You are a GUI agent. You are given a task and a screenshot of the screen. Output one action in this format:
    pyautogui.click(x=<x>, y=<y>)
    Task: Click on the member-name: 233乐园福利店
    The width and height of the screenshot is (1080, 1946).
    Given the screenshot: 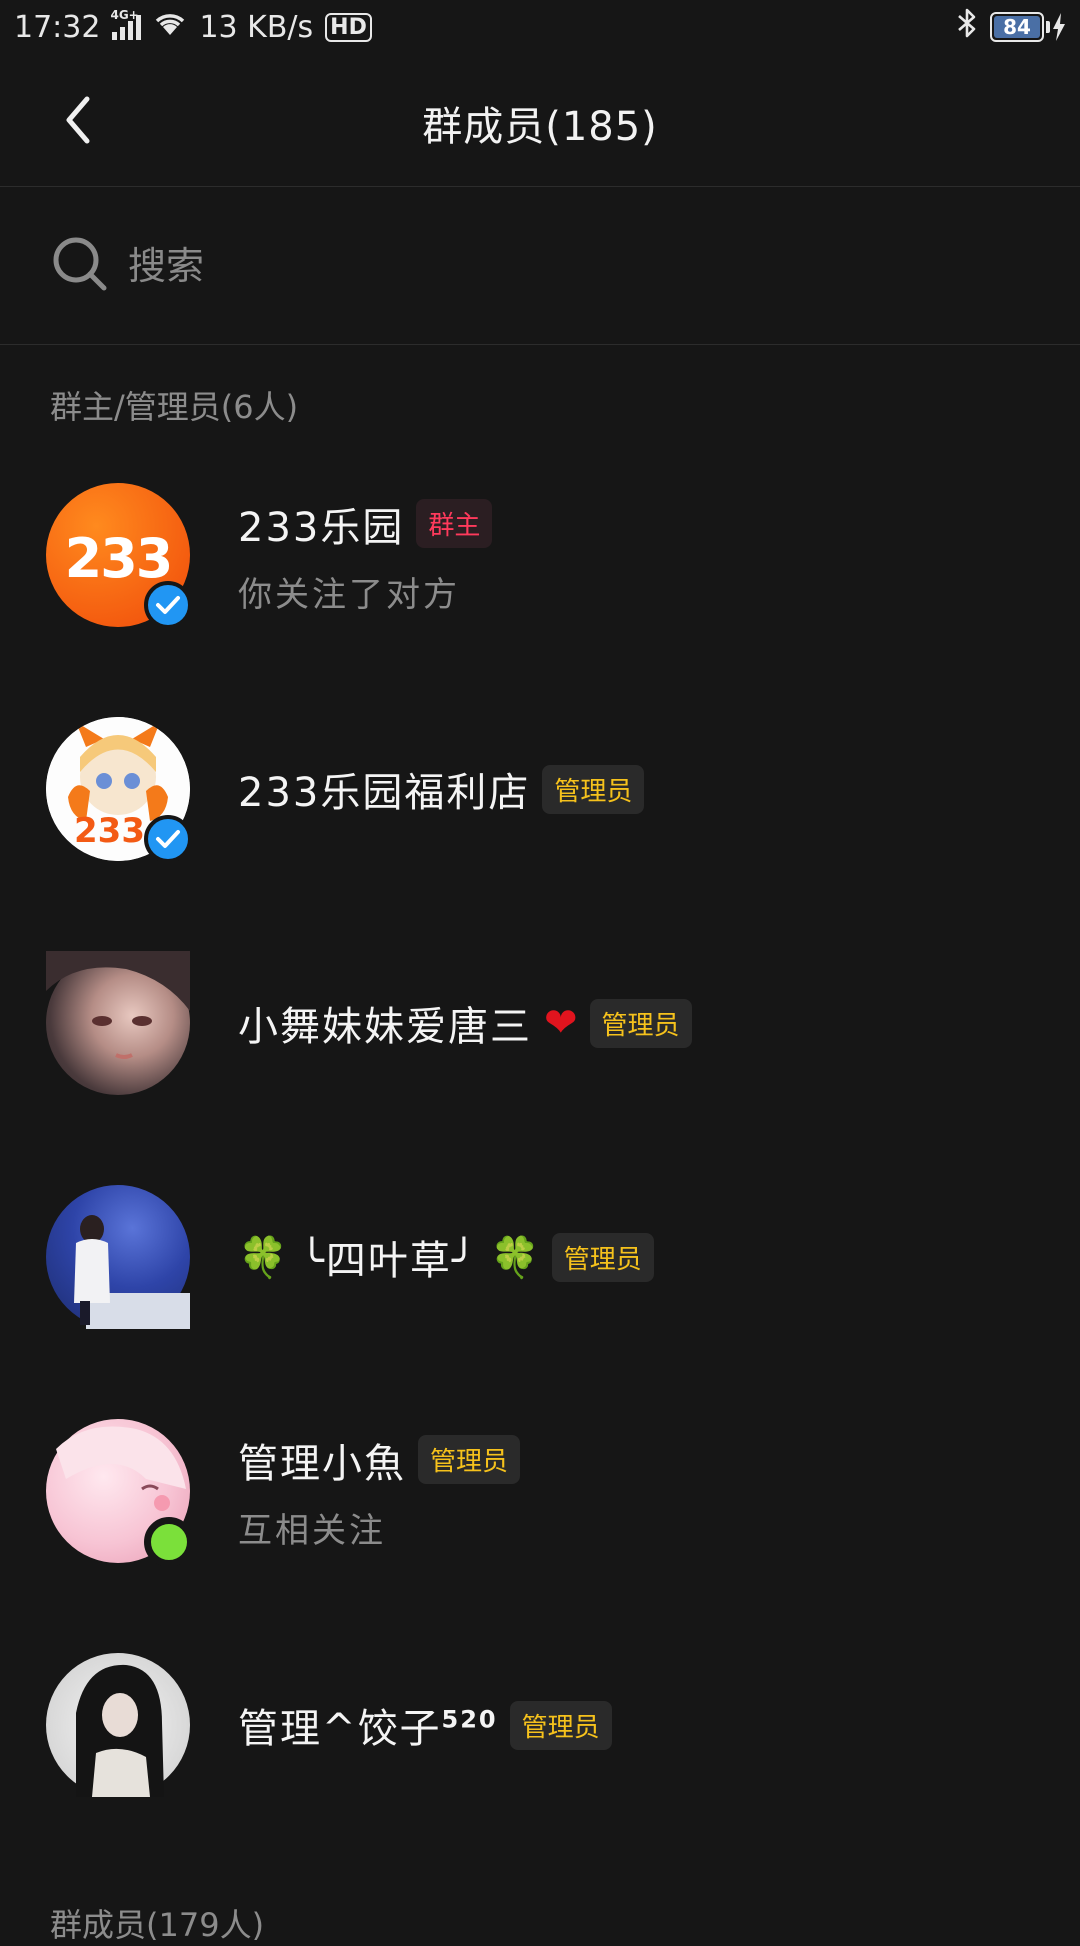 What is the action you would take?
    pyautogui.click(x=384, y=793)
    